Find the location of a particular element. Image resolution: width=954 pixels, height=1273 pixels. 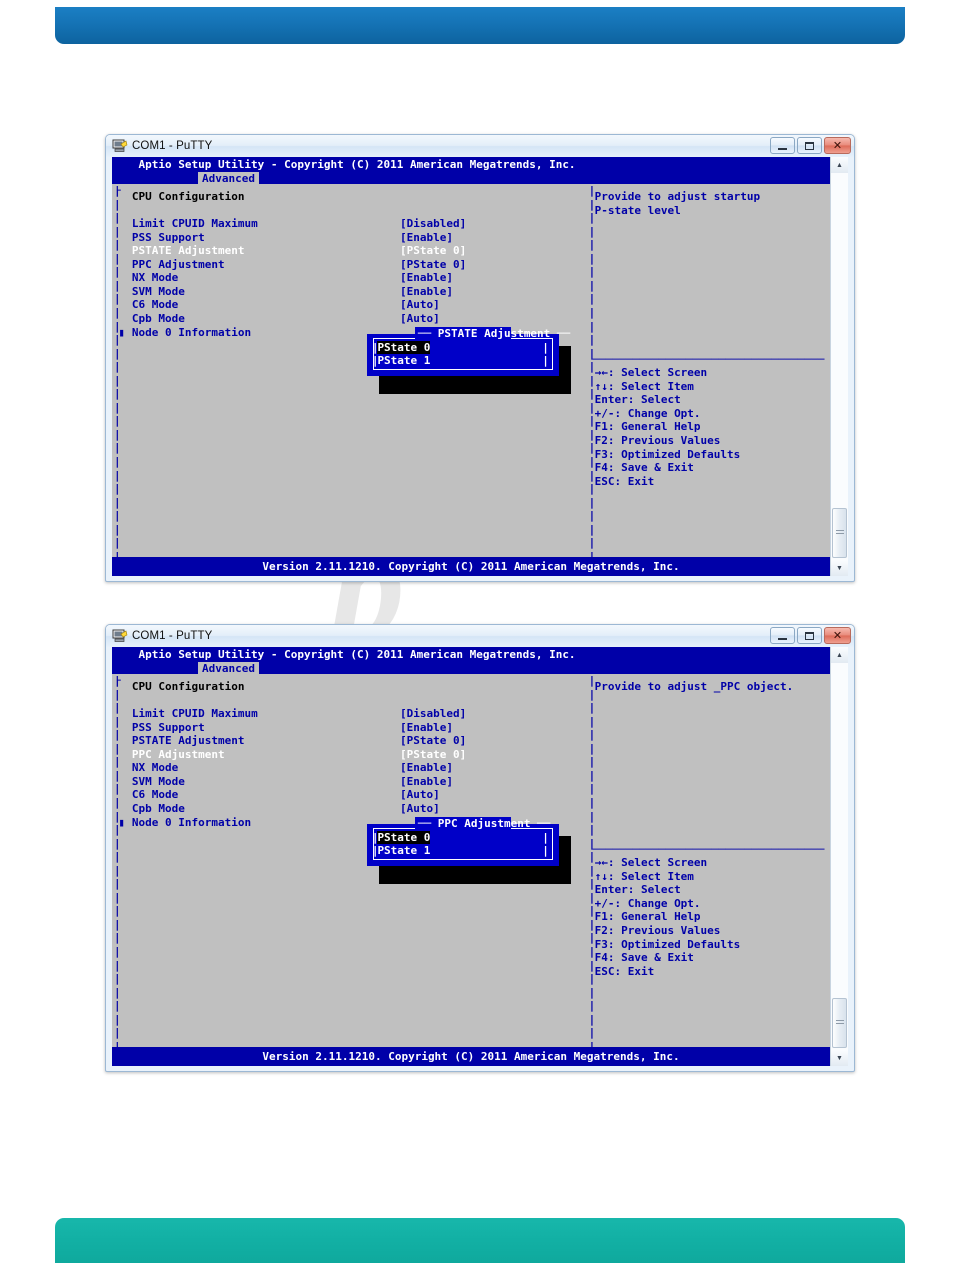

bios-help-text: P-state level is located at coordinates (637, 210).